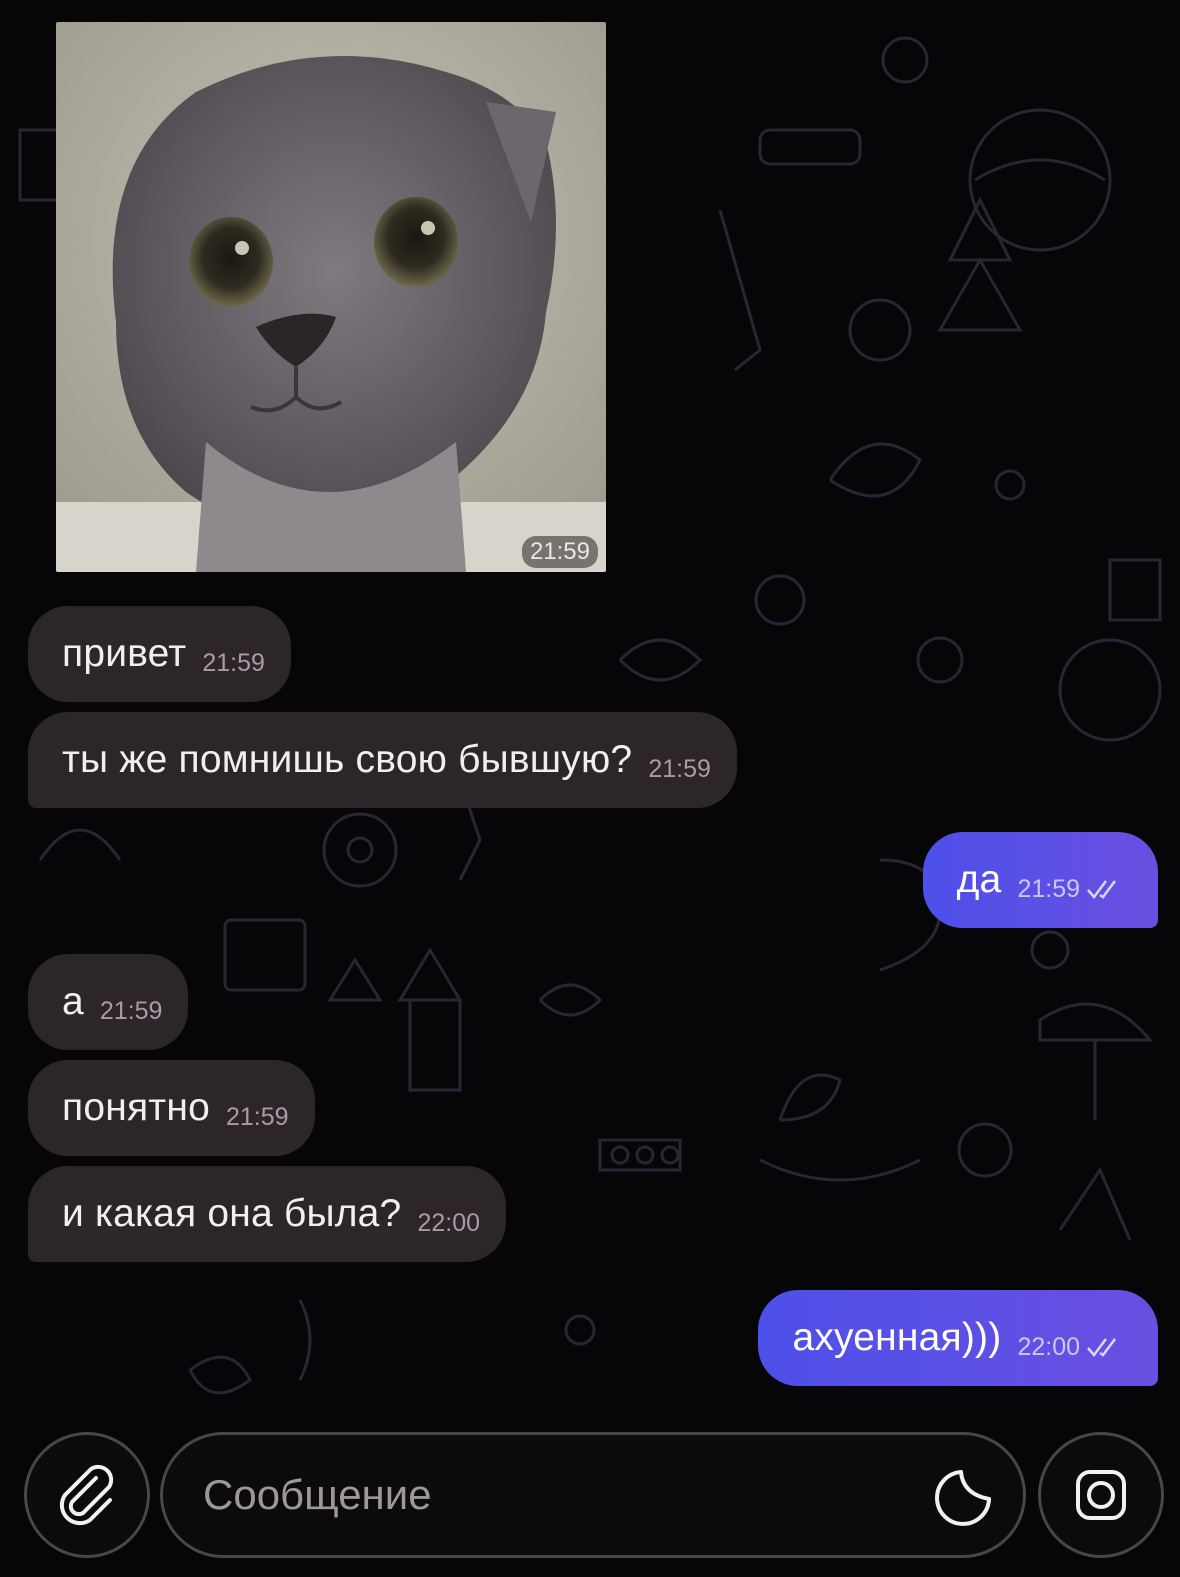 Image resolution: width=1180 pixels, height=1577 pixels. I want to click on incoming-message: привет 21:59, so click(159, 654).